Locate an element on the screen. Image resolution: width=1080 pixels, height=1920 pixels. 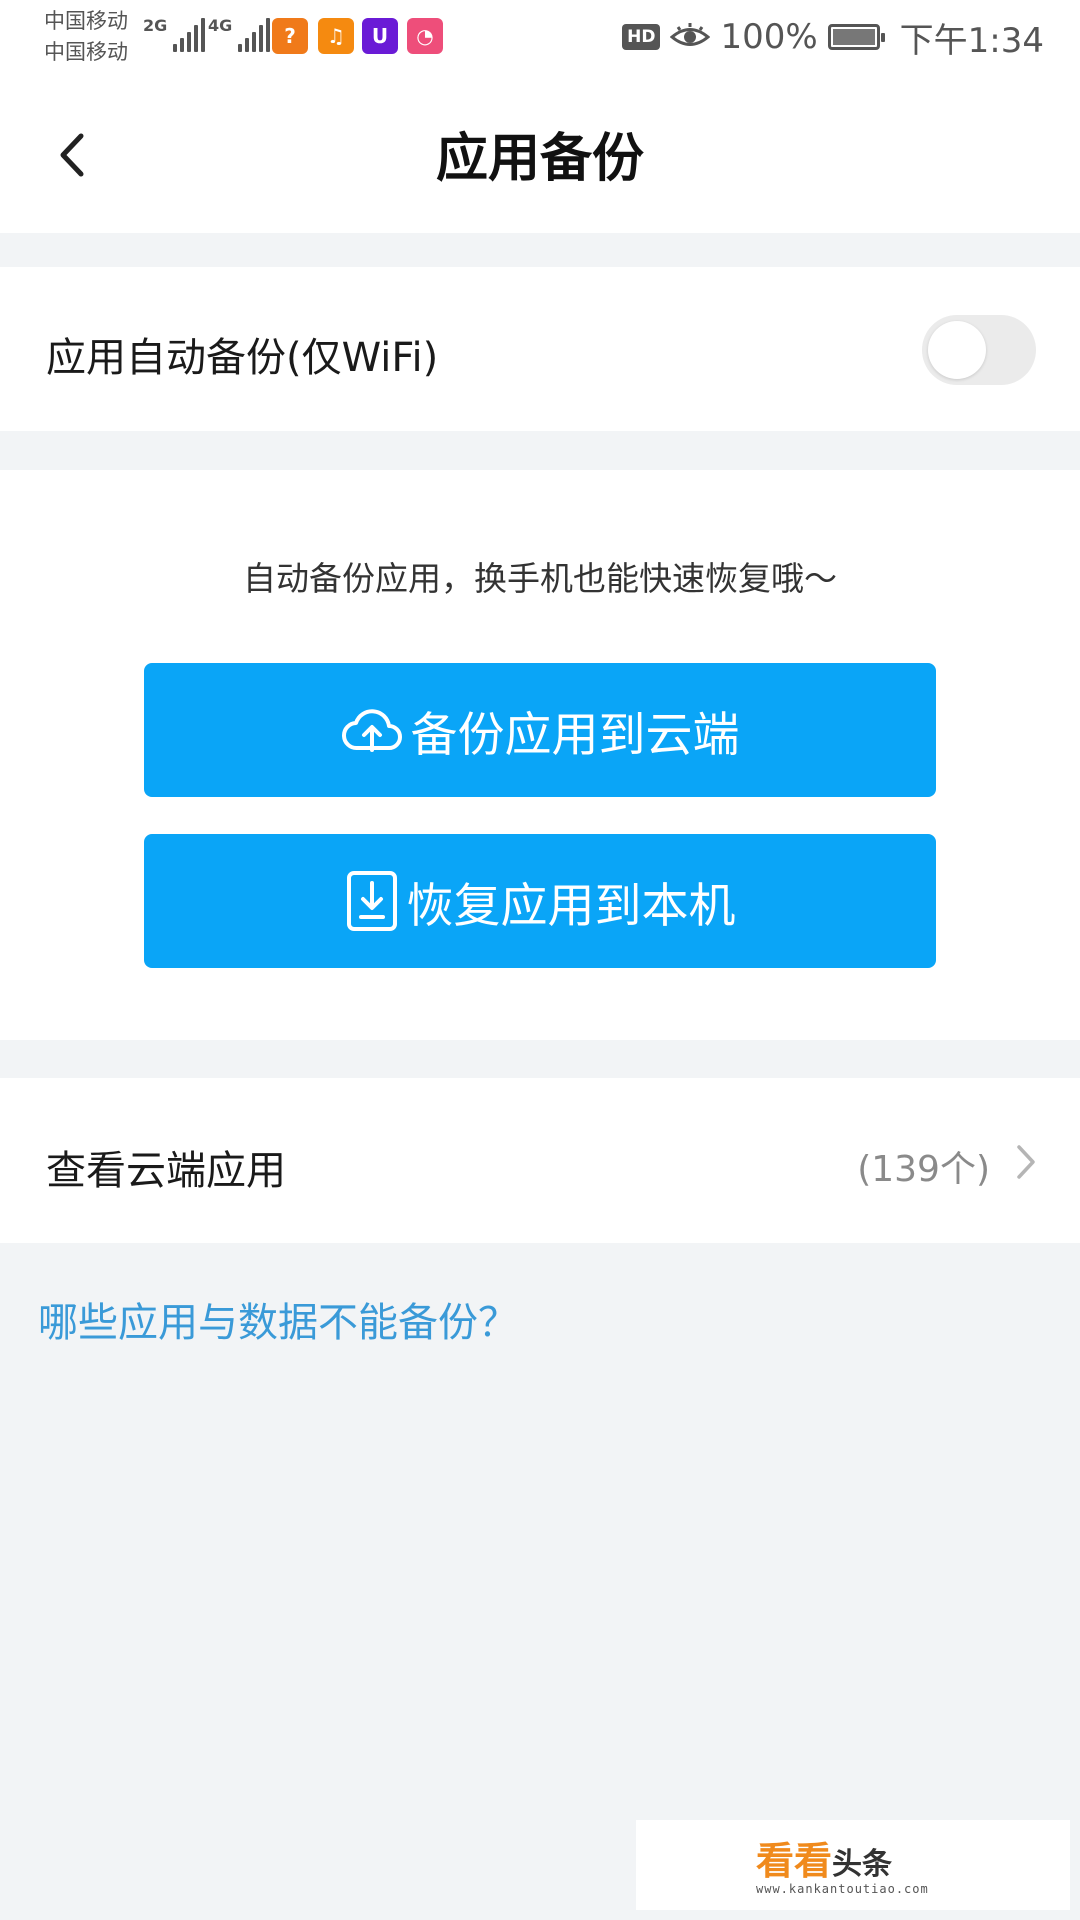
status-bar: 中国移动 中国移动 2G 4G ? ♫ U ◔ HD 100% 下午1:34 is located at coordinates (540, 39).